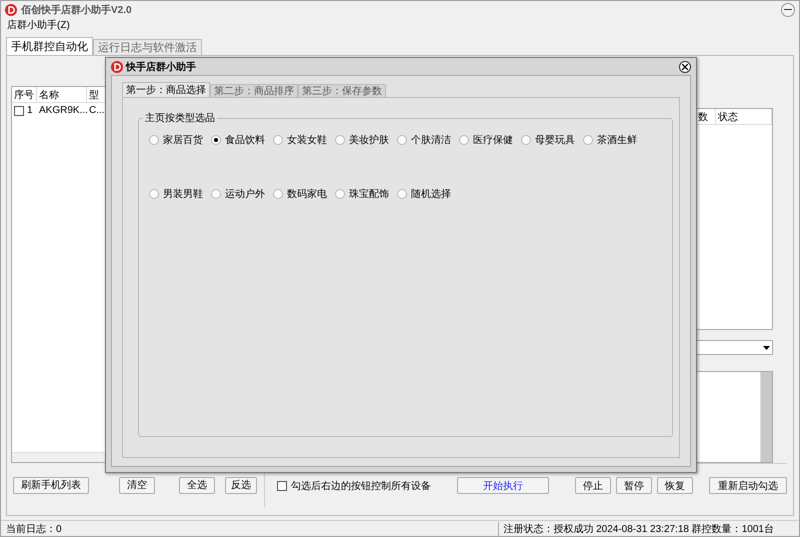 This screenshot has width=800, height=537. Describe the element at coordinates (766, 417) in the screenshot. I see `vertical-scrollbar` at that location.